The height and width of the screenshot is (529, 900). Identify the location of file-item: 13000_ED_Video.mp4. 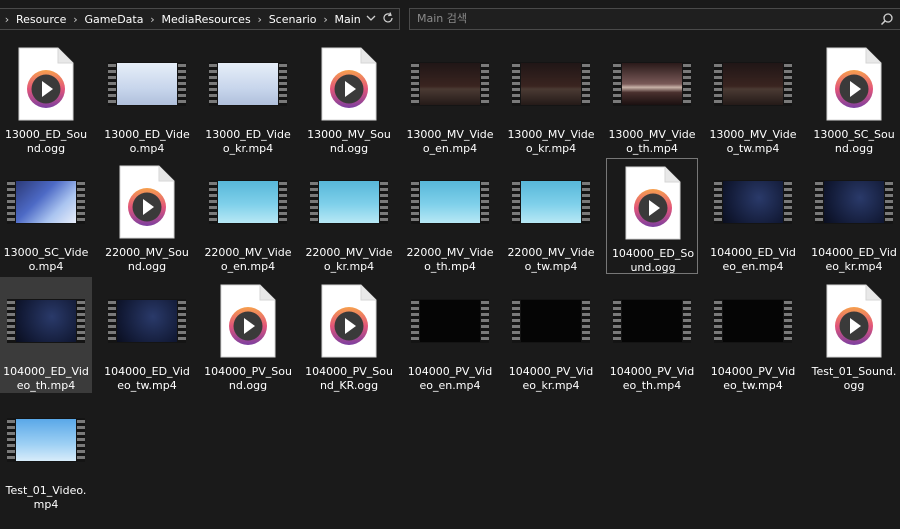
(147, 98).